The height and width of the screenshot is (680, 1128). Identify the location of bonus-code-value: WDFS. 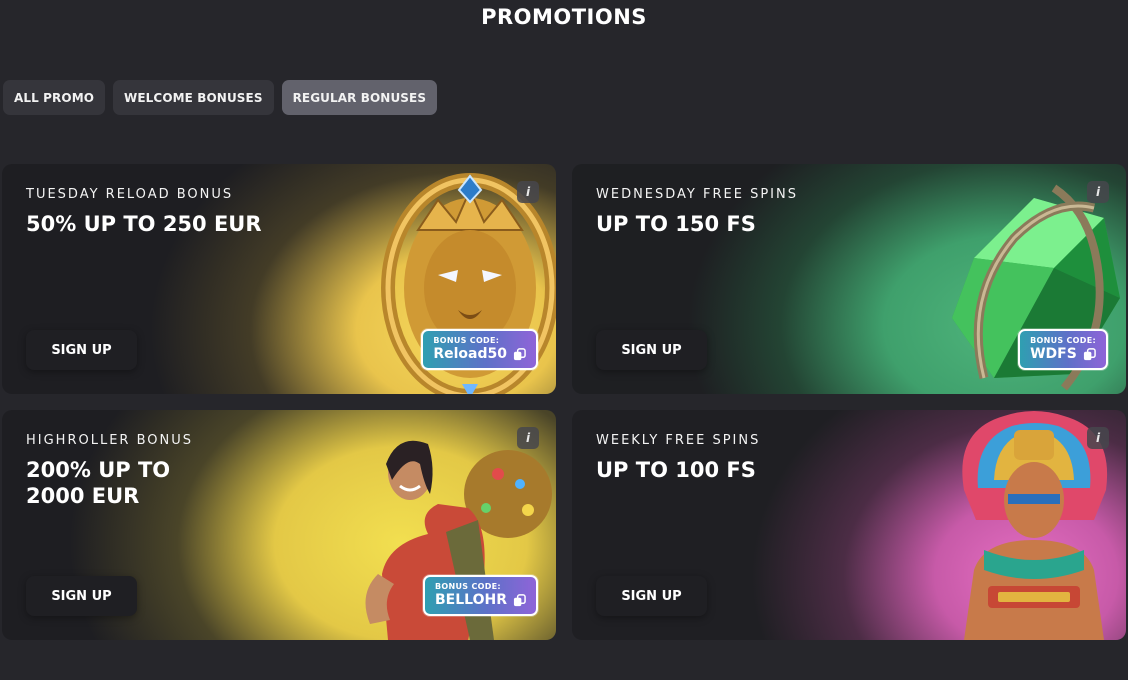
(1053, 354).